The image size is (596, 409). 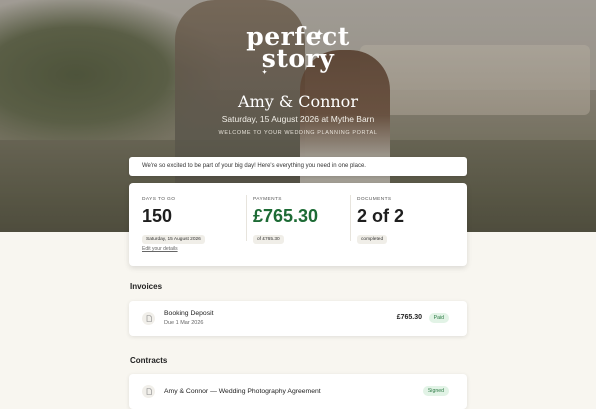 What do you see at coordinates (372, 239) in the screenshot?
I see `stat-pill: completed` at bounding box center [372, 239].